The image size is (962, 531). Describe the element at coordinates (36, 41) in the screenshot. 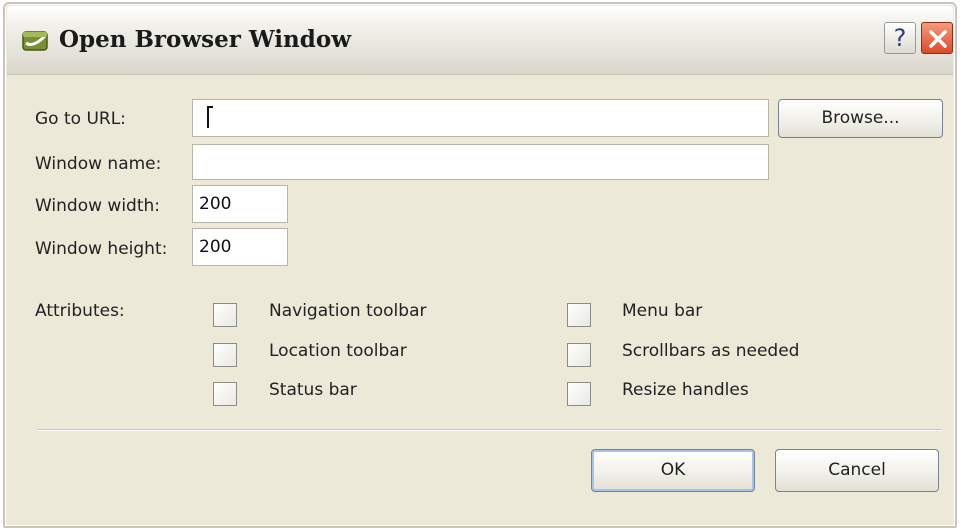

I see `app-icon` at that location.